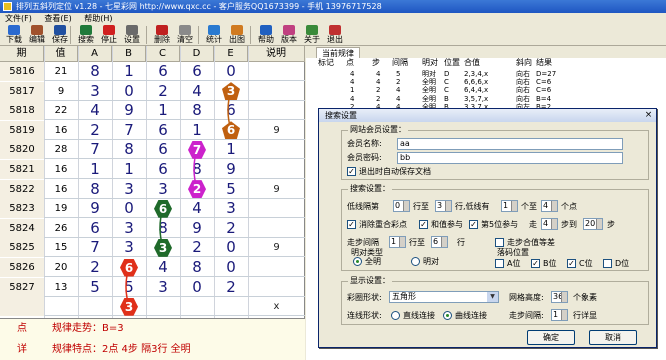  I want to click on line-curve-radio, so click(447, 315).